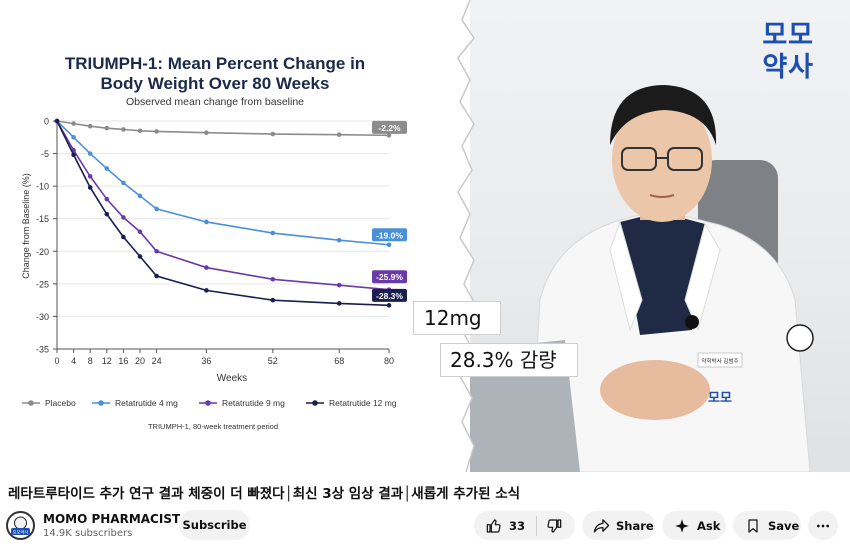 This screenshot has width=850, height=546. I want to click on x-tick-label: 52, so click(273, 361).